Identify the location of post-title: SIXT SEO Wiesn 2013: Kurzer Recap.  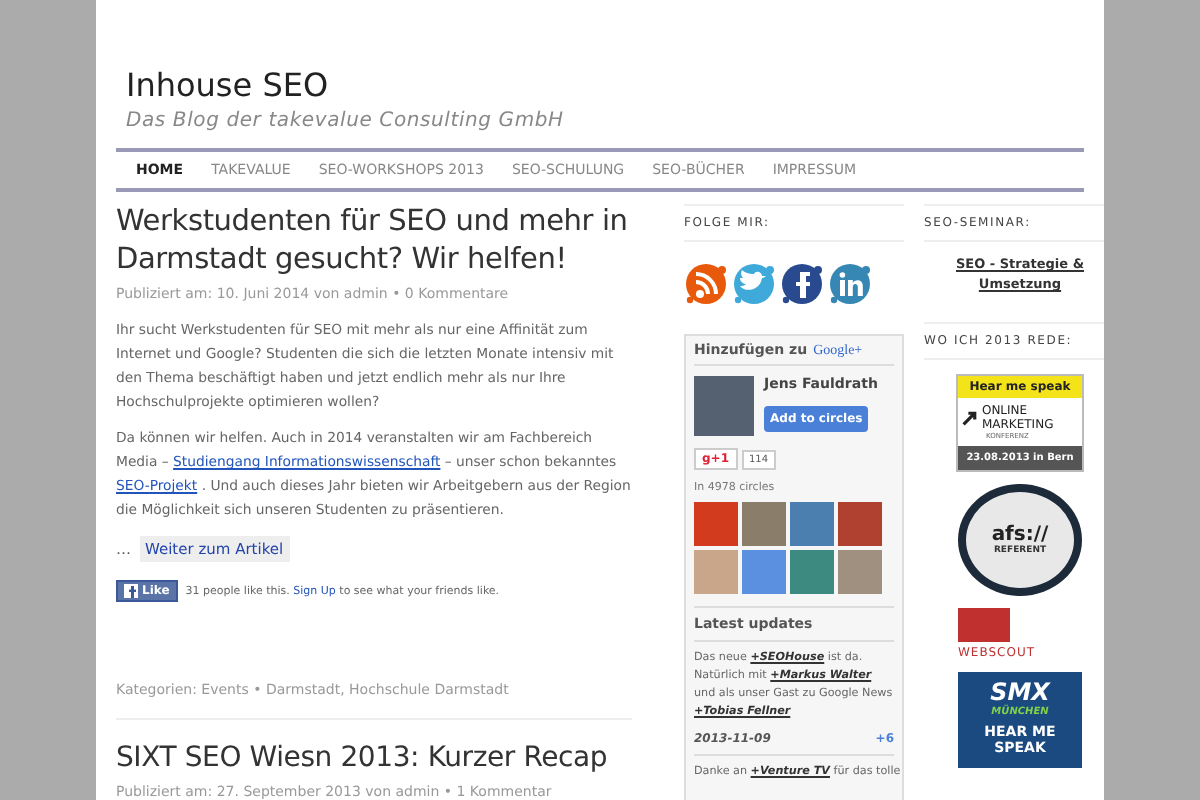
(374, 759).